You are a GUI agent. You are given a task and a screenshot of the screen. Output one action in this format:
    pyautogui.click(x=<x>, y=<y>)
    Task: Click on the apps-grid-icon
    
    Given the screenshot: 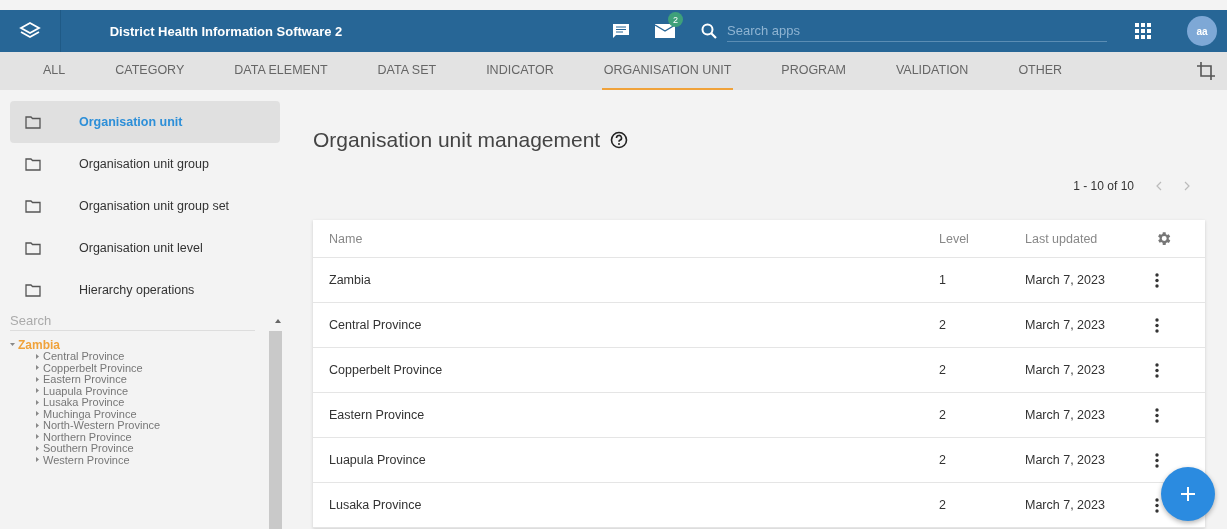 What is the action you would take?
    pyautogui.click(x=1143, y=31)
    